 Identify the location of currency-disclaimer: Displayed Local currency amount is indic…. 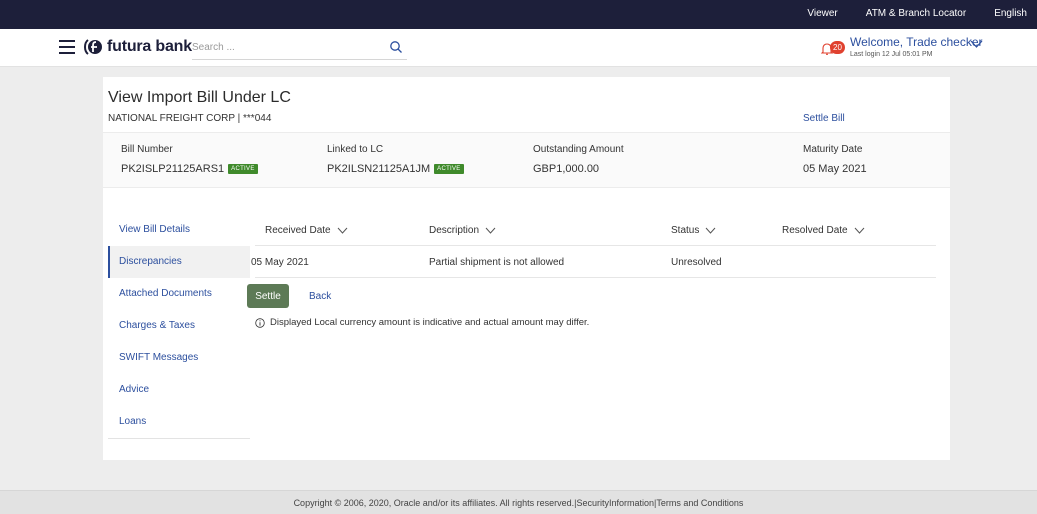
(422, 322).